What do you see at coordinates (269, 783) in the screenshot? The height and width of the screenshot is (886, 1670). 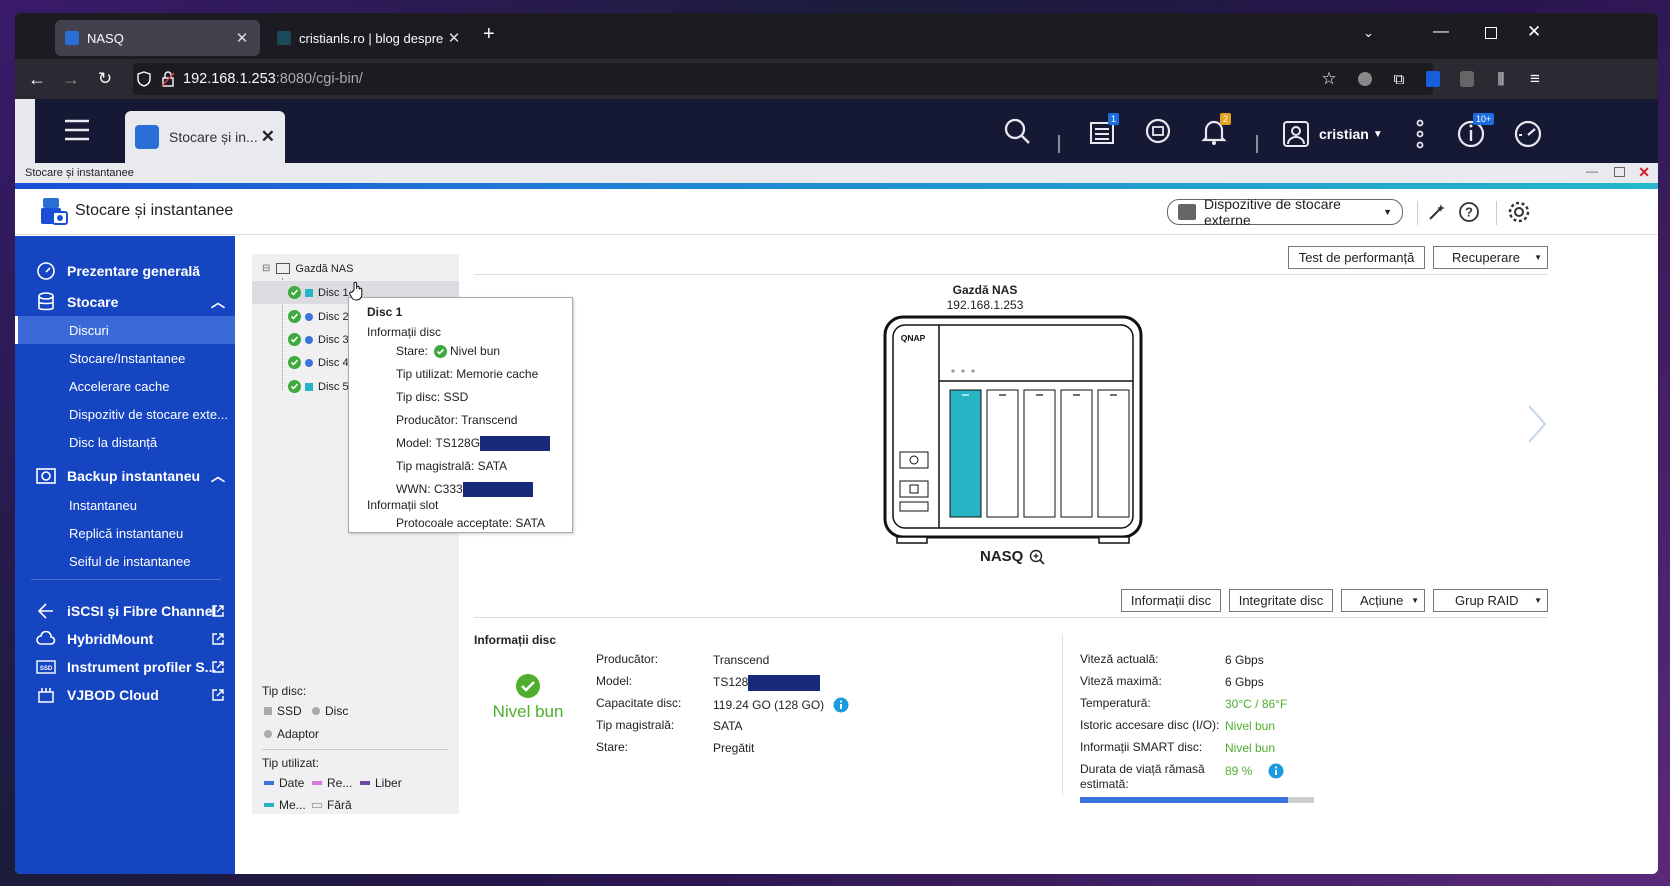 I see `swatch` at bounding box center [269, 783].